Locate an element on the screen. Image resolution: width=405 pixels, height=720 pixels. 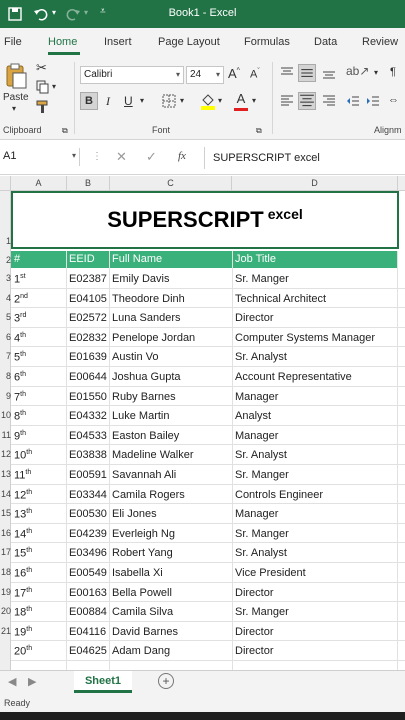
eeid-cell: E03838 is located at coordinates (88, 455).